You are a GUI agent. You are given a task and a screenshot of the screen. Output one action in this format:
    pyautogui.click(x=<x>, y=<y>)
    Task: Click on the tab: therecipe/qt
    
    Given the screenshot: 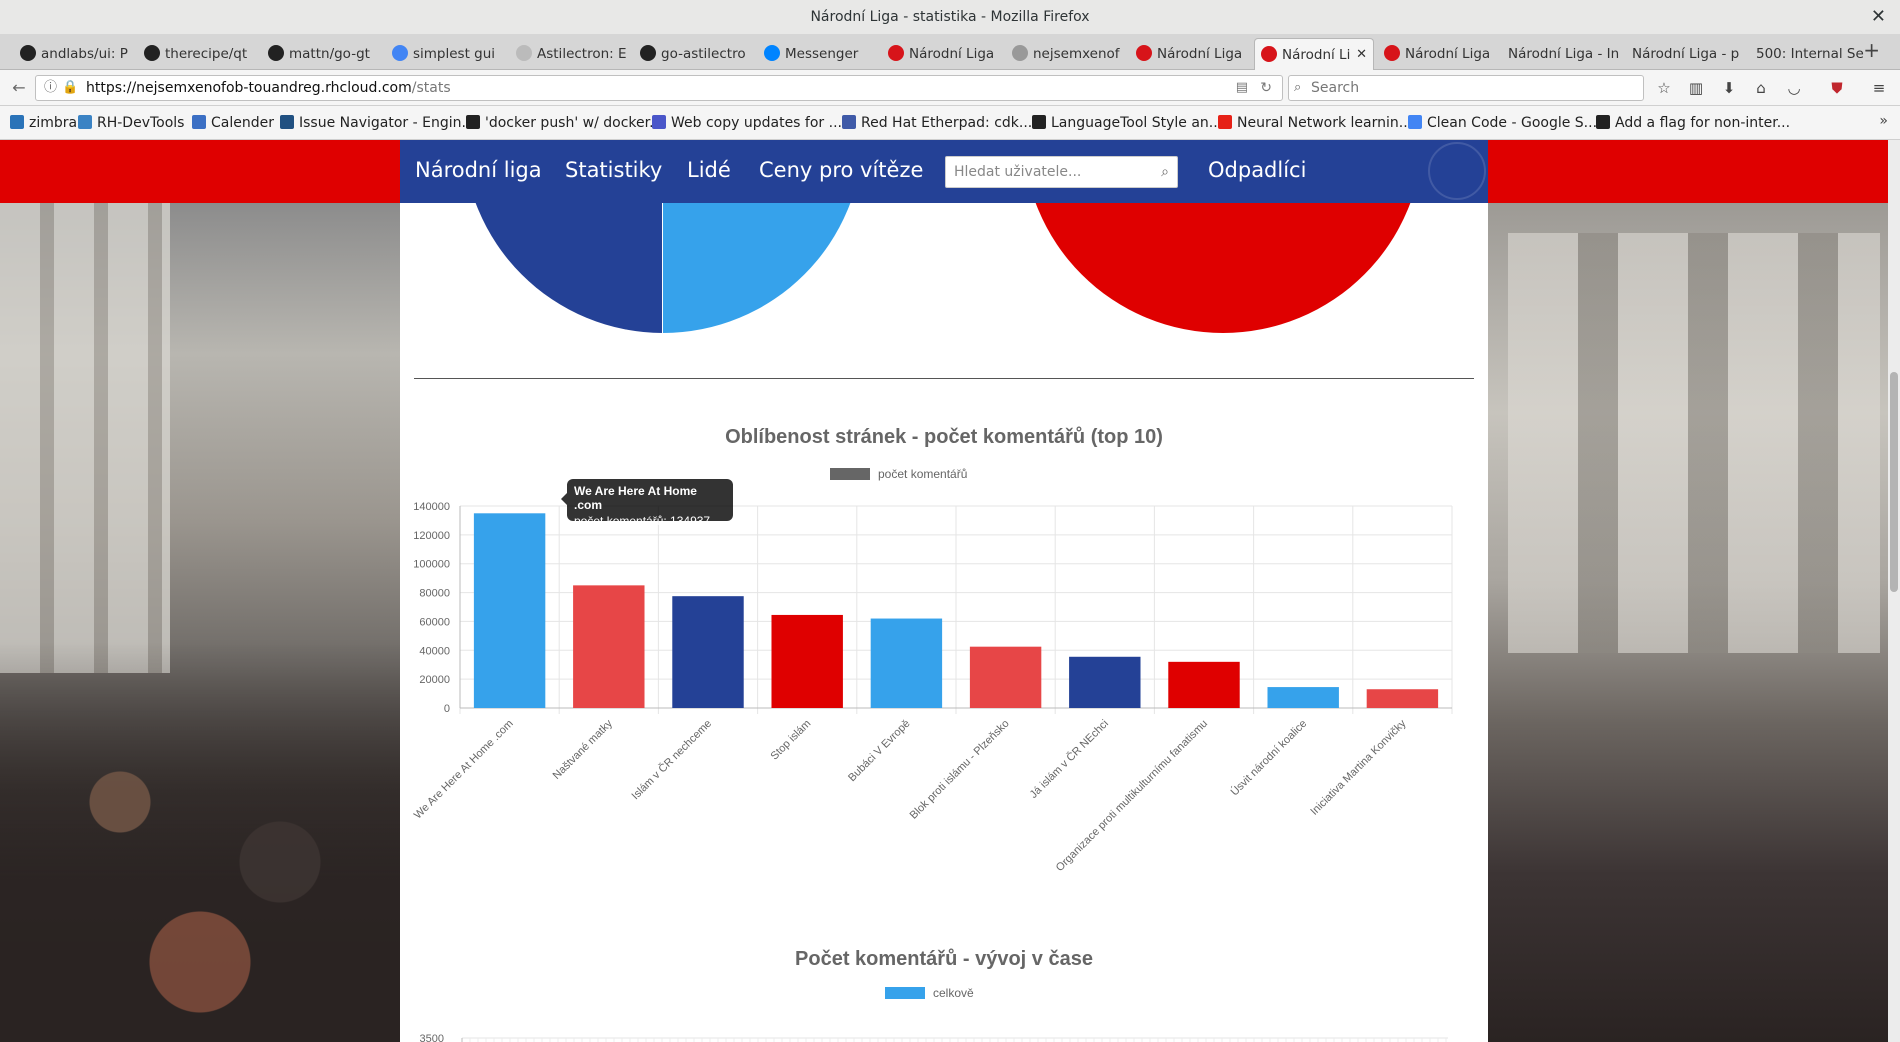 What is the action you would take?
    pyautogui.click(x=198, y=54)
    